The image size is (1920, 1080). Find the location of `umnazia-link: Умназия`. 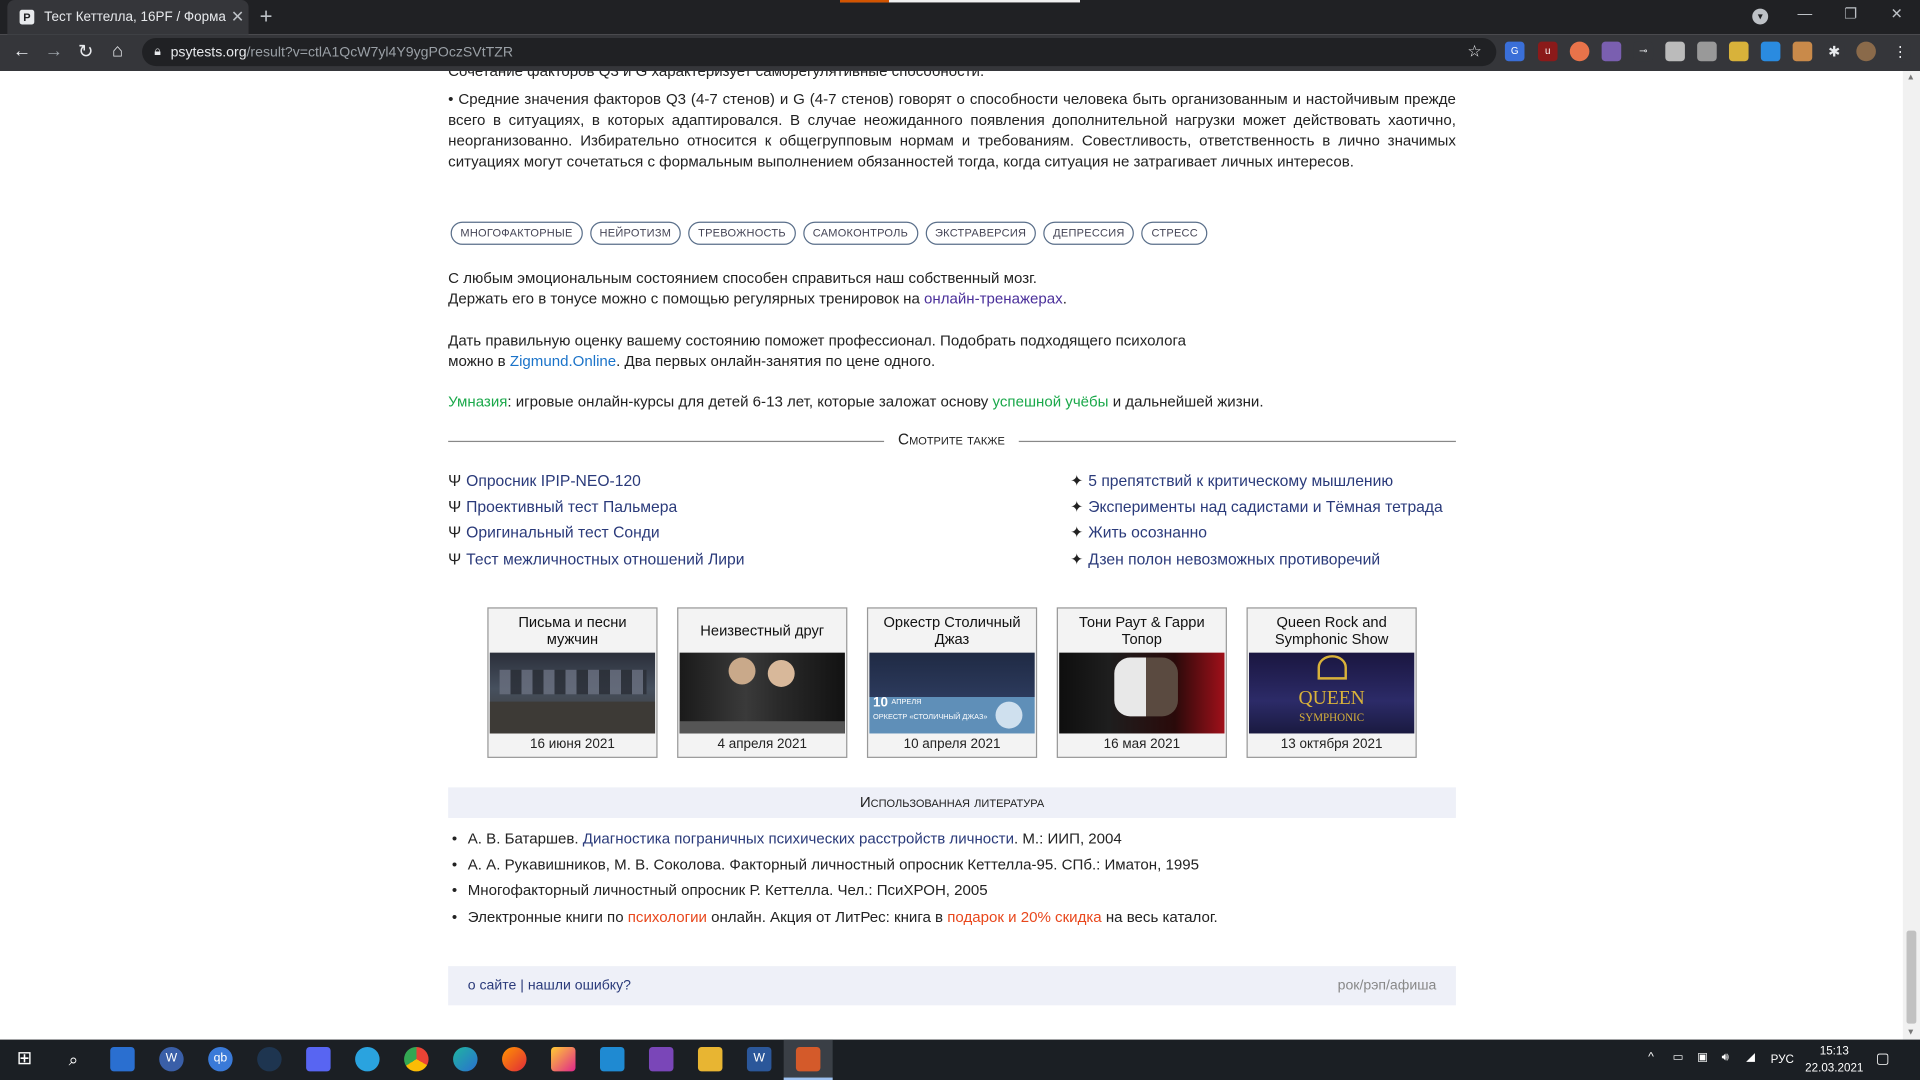

umnazia-link: Умназия is located at coordinates (477, 401).